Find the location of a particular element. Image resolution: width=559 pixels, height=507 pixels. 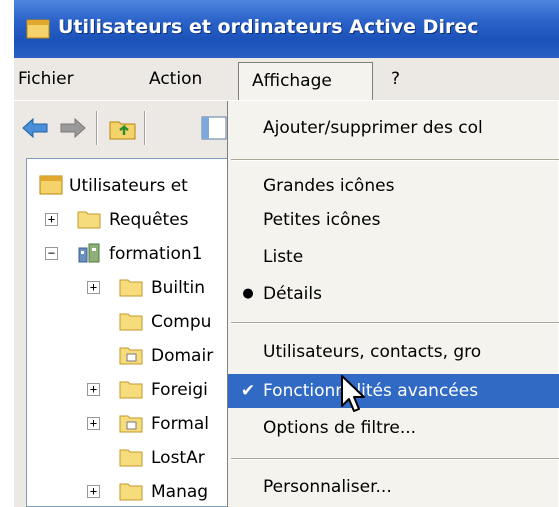

menu-bar: Fichier Action Affichage ? is located at coordinates (286, 80).